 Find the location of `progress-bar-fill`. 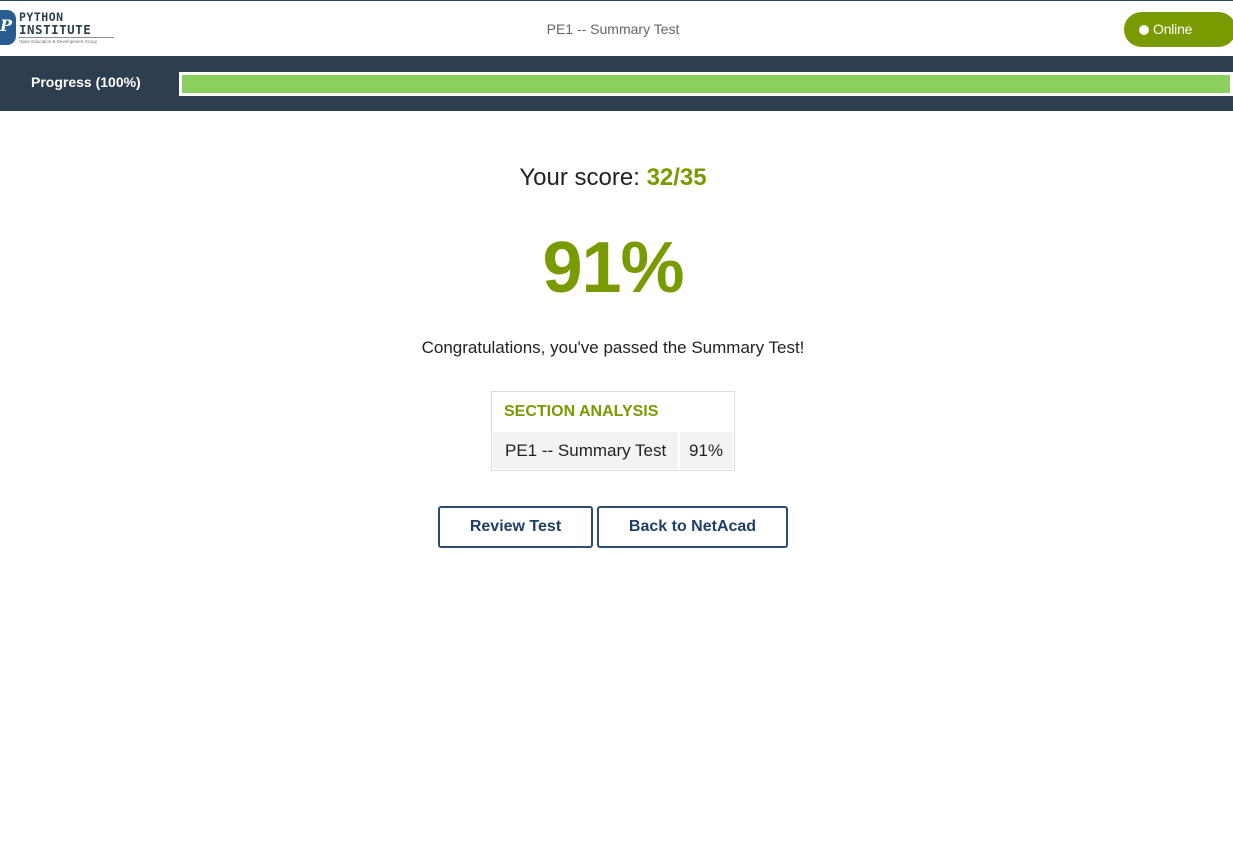

progress-bar-fill is located at coordinates (706, 84).